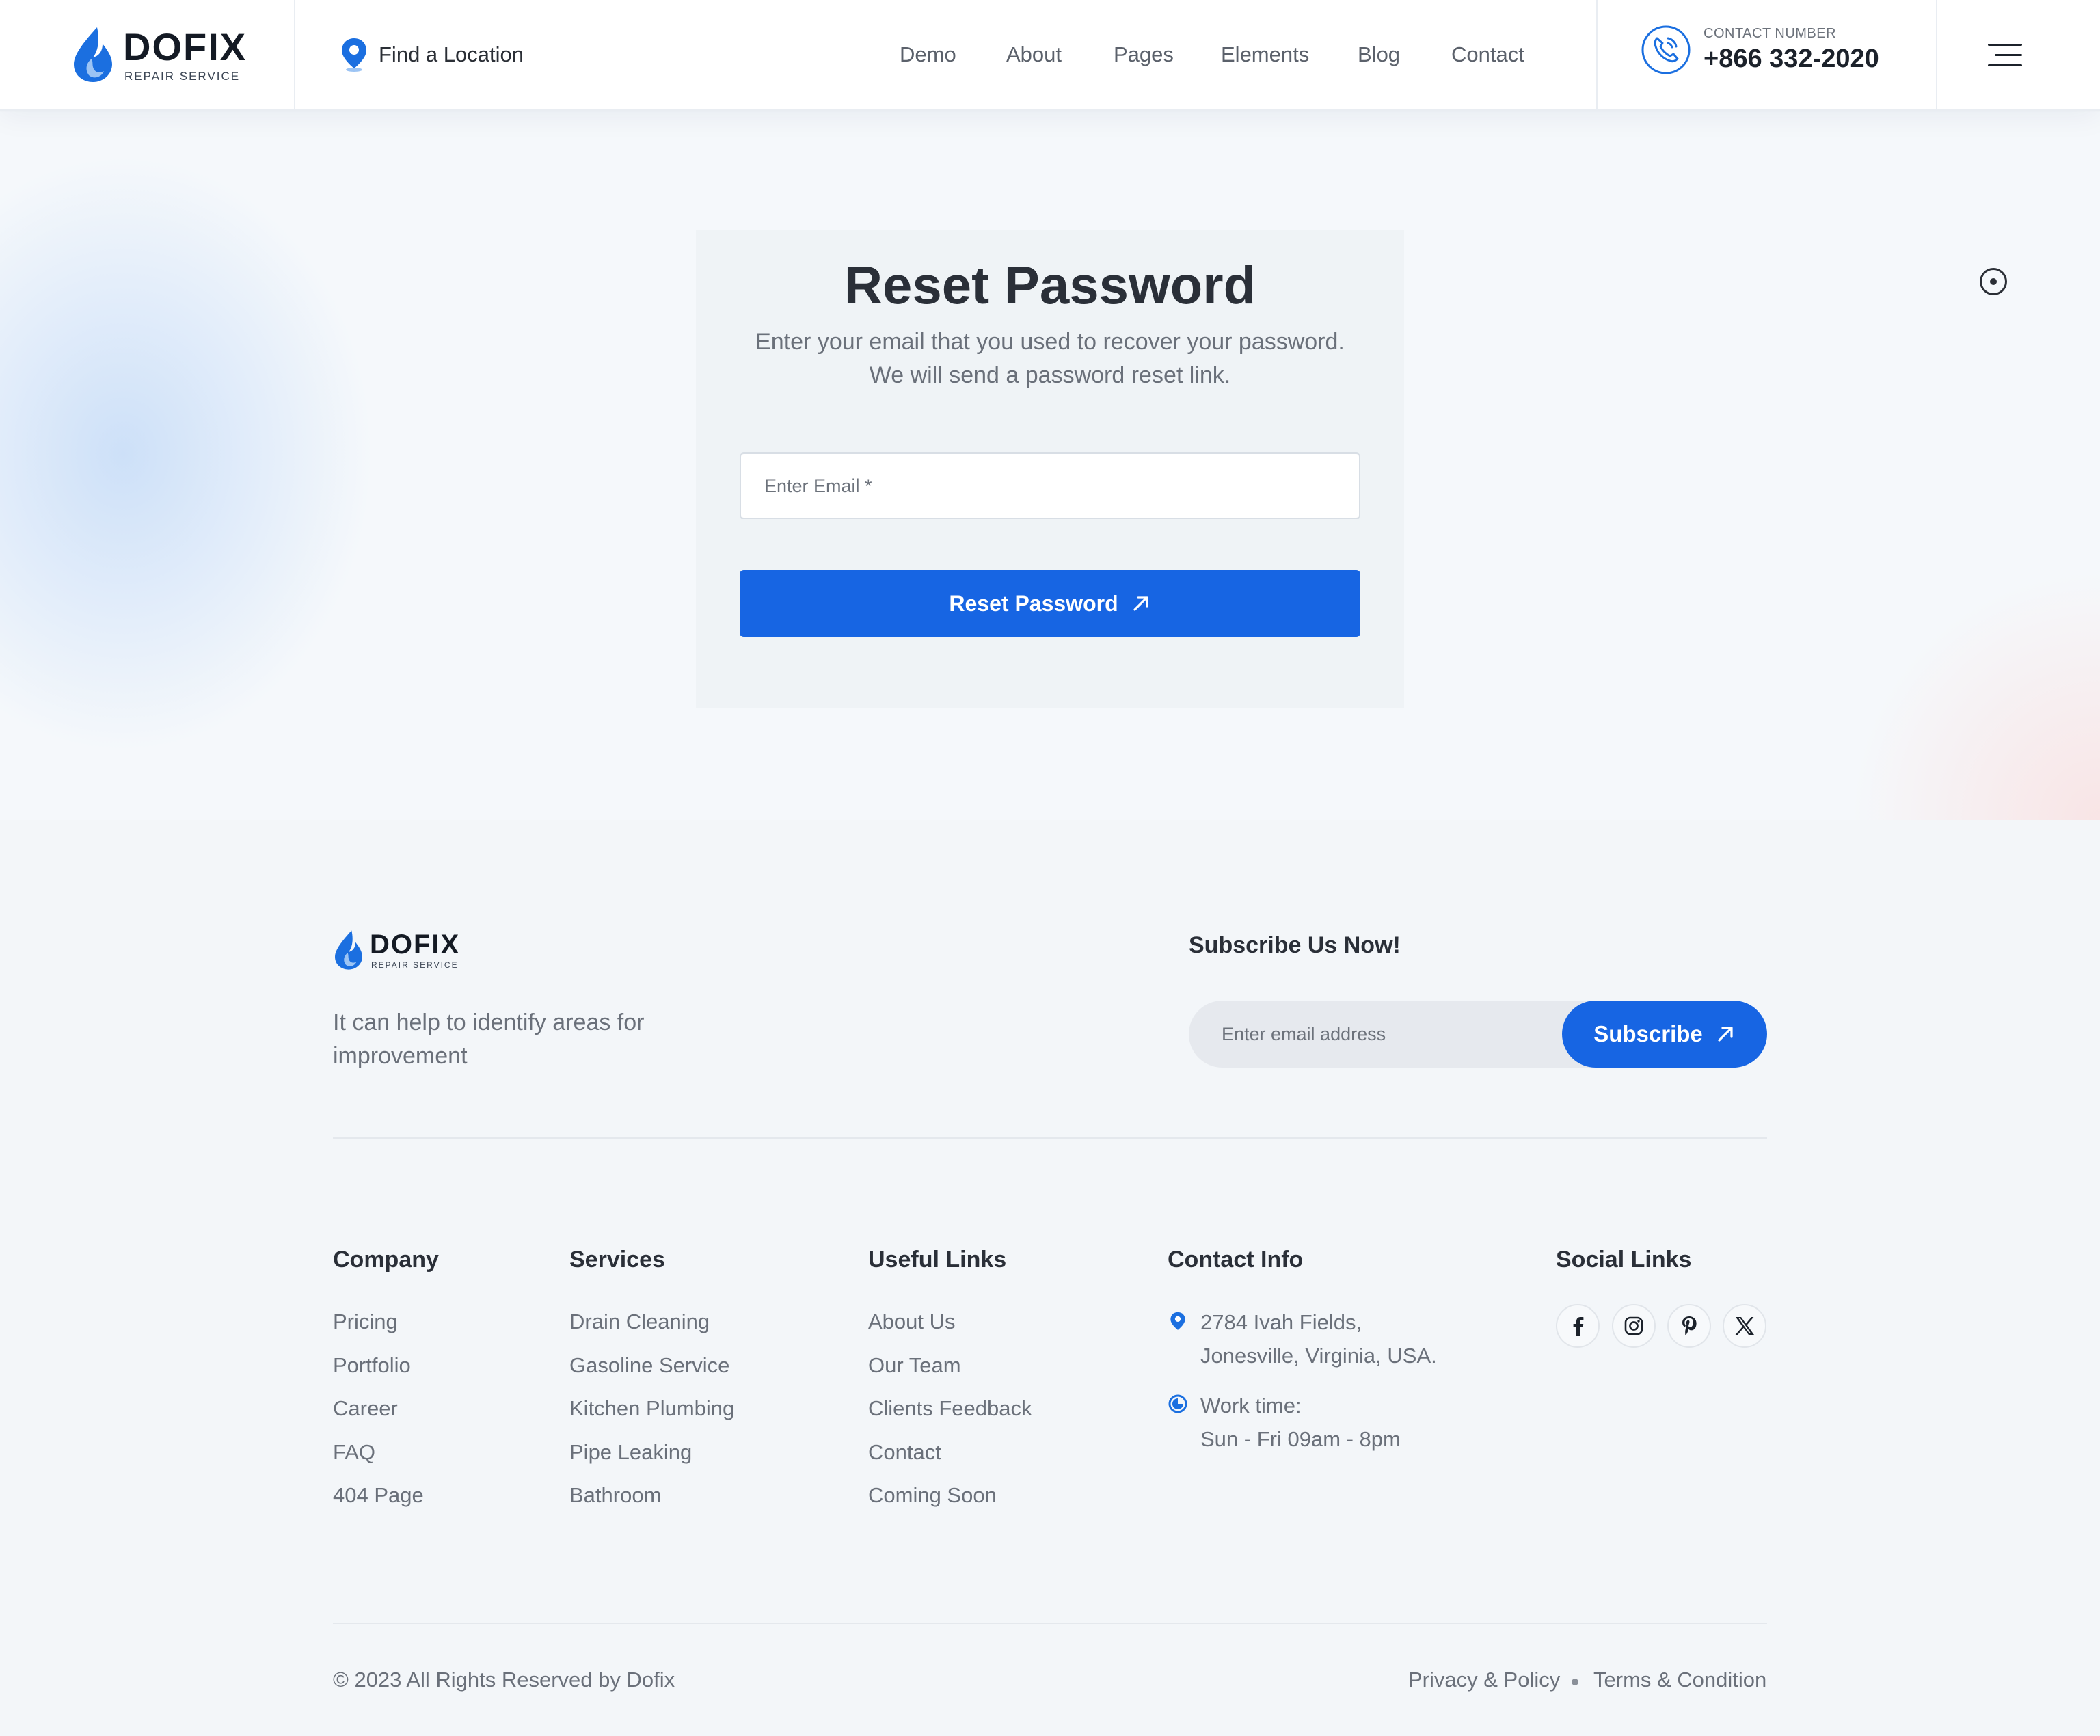  Describe the element at coordinates (649, 1365) in the screenshot. I see `footer-link-gasoline-service: Gasoline Service` at that location.